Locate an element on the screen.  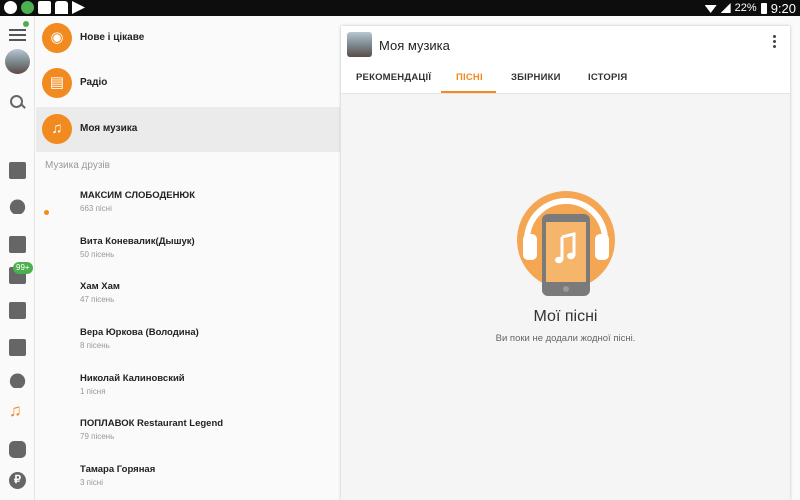
nav-rail: 99+ ♫ ₽ is located at coordinates (17, 258).